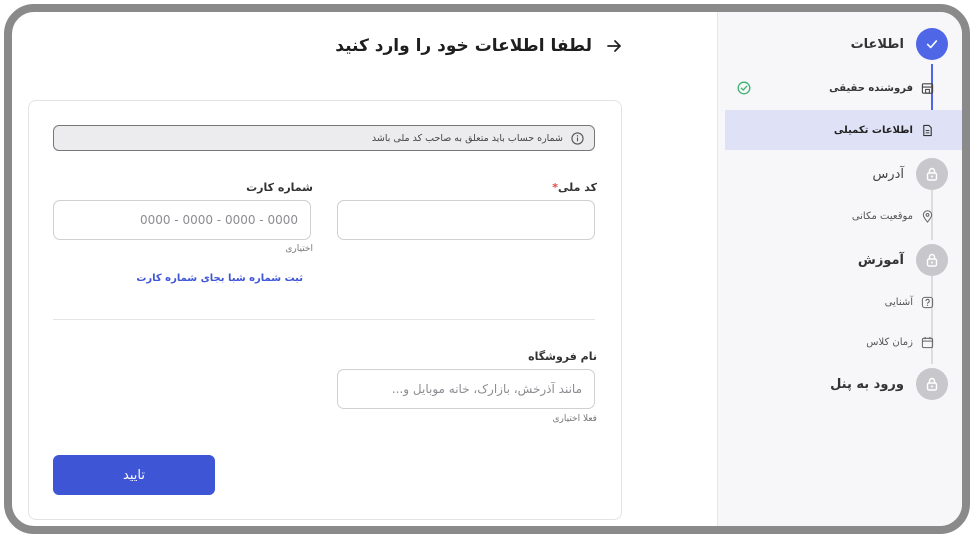 Image resolution: width=975 pixels, height=540 pixels. I want to click on national-code-label-text: کد ملی, so click(577, 187).